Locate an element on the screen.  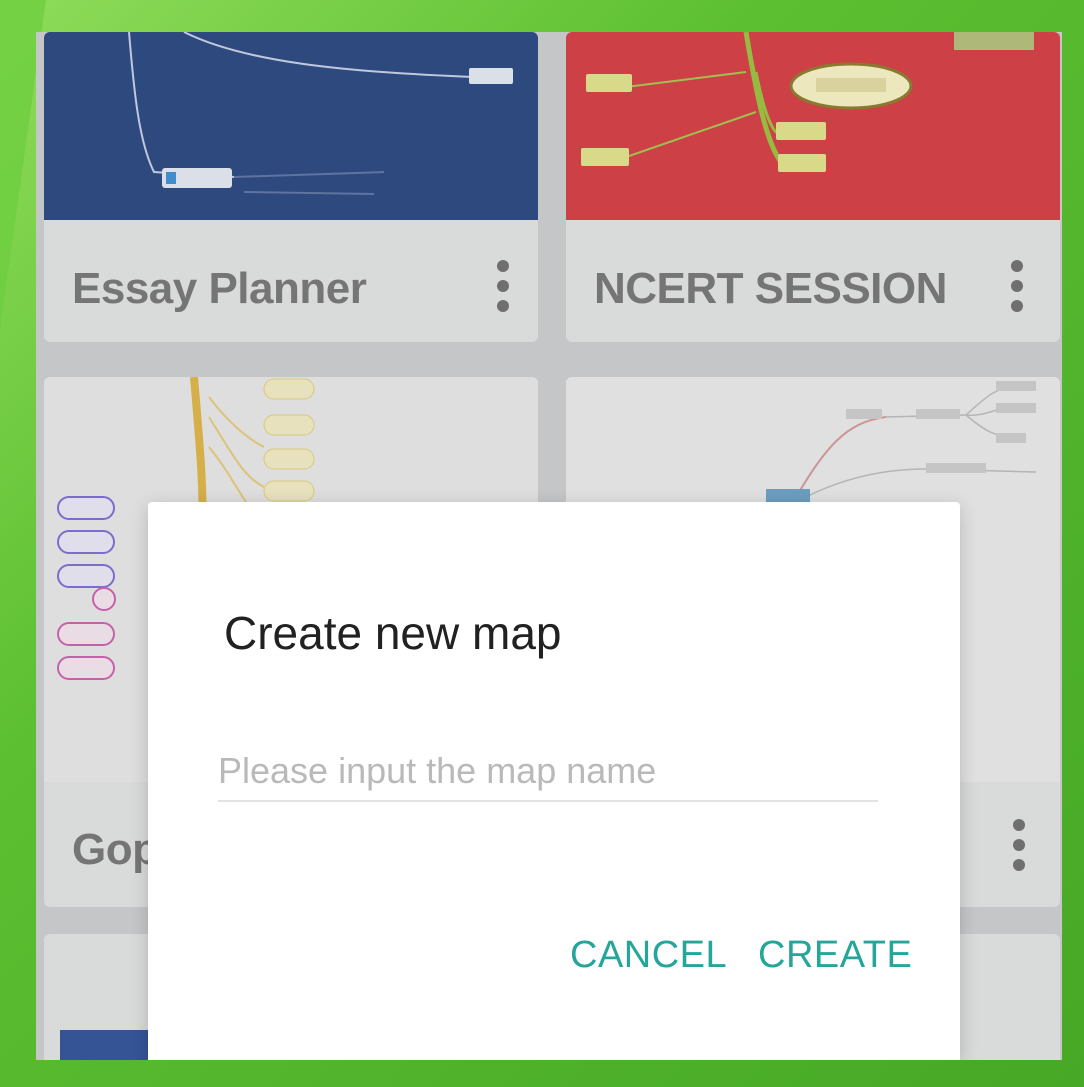
dialog-title: Create new map is located at coordinates (393, 633).